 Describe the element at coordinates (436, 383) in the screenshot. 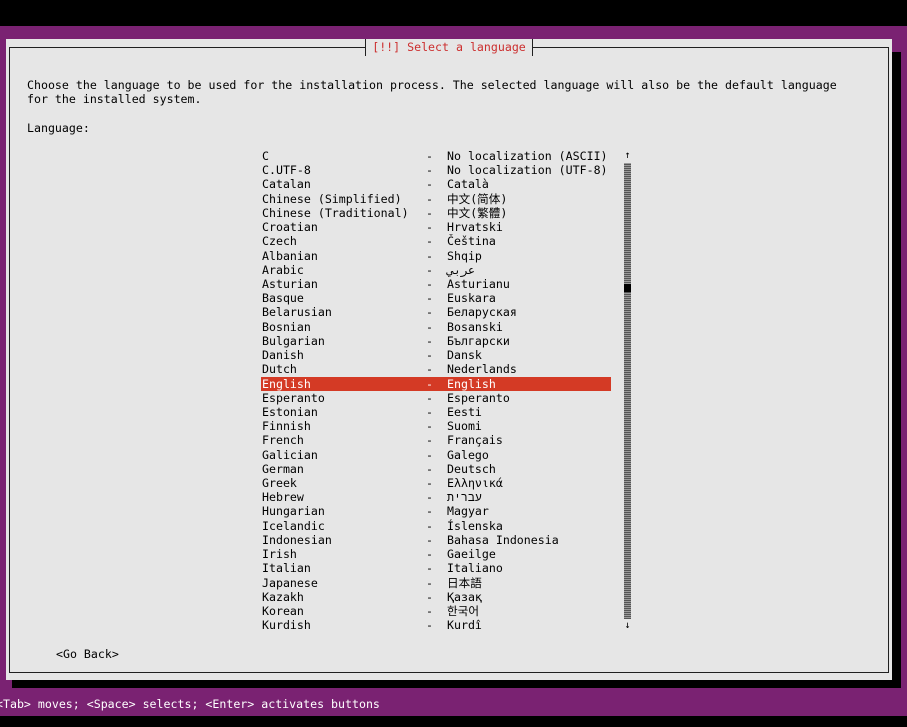

I see `language-option-selected: English - English` at that location.